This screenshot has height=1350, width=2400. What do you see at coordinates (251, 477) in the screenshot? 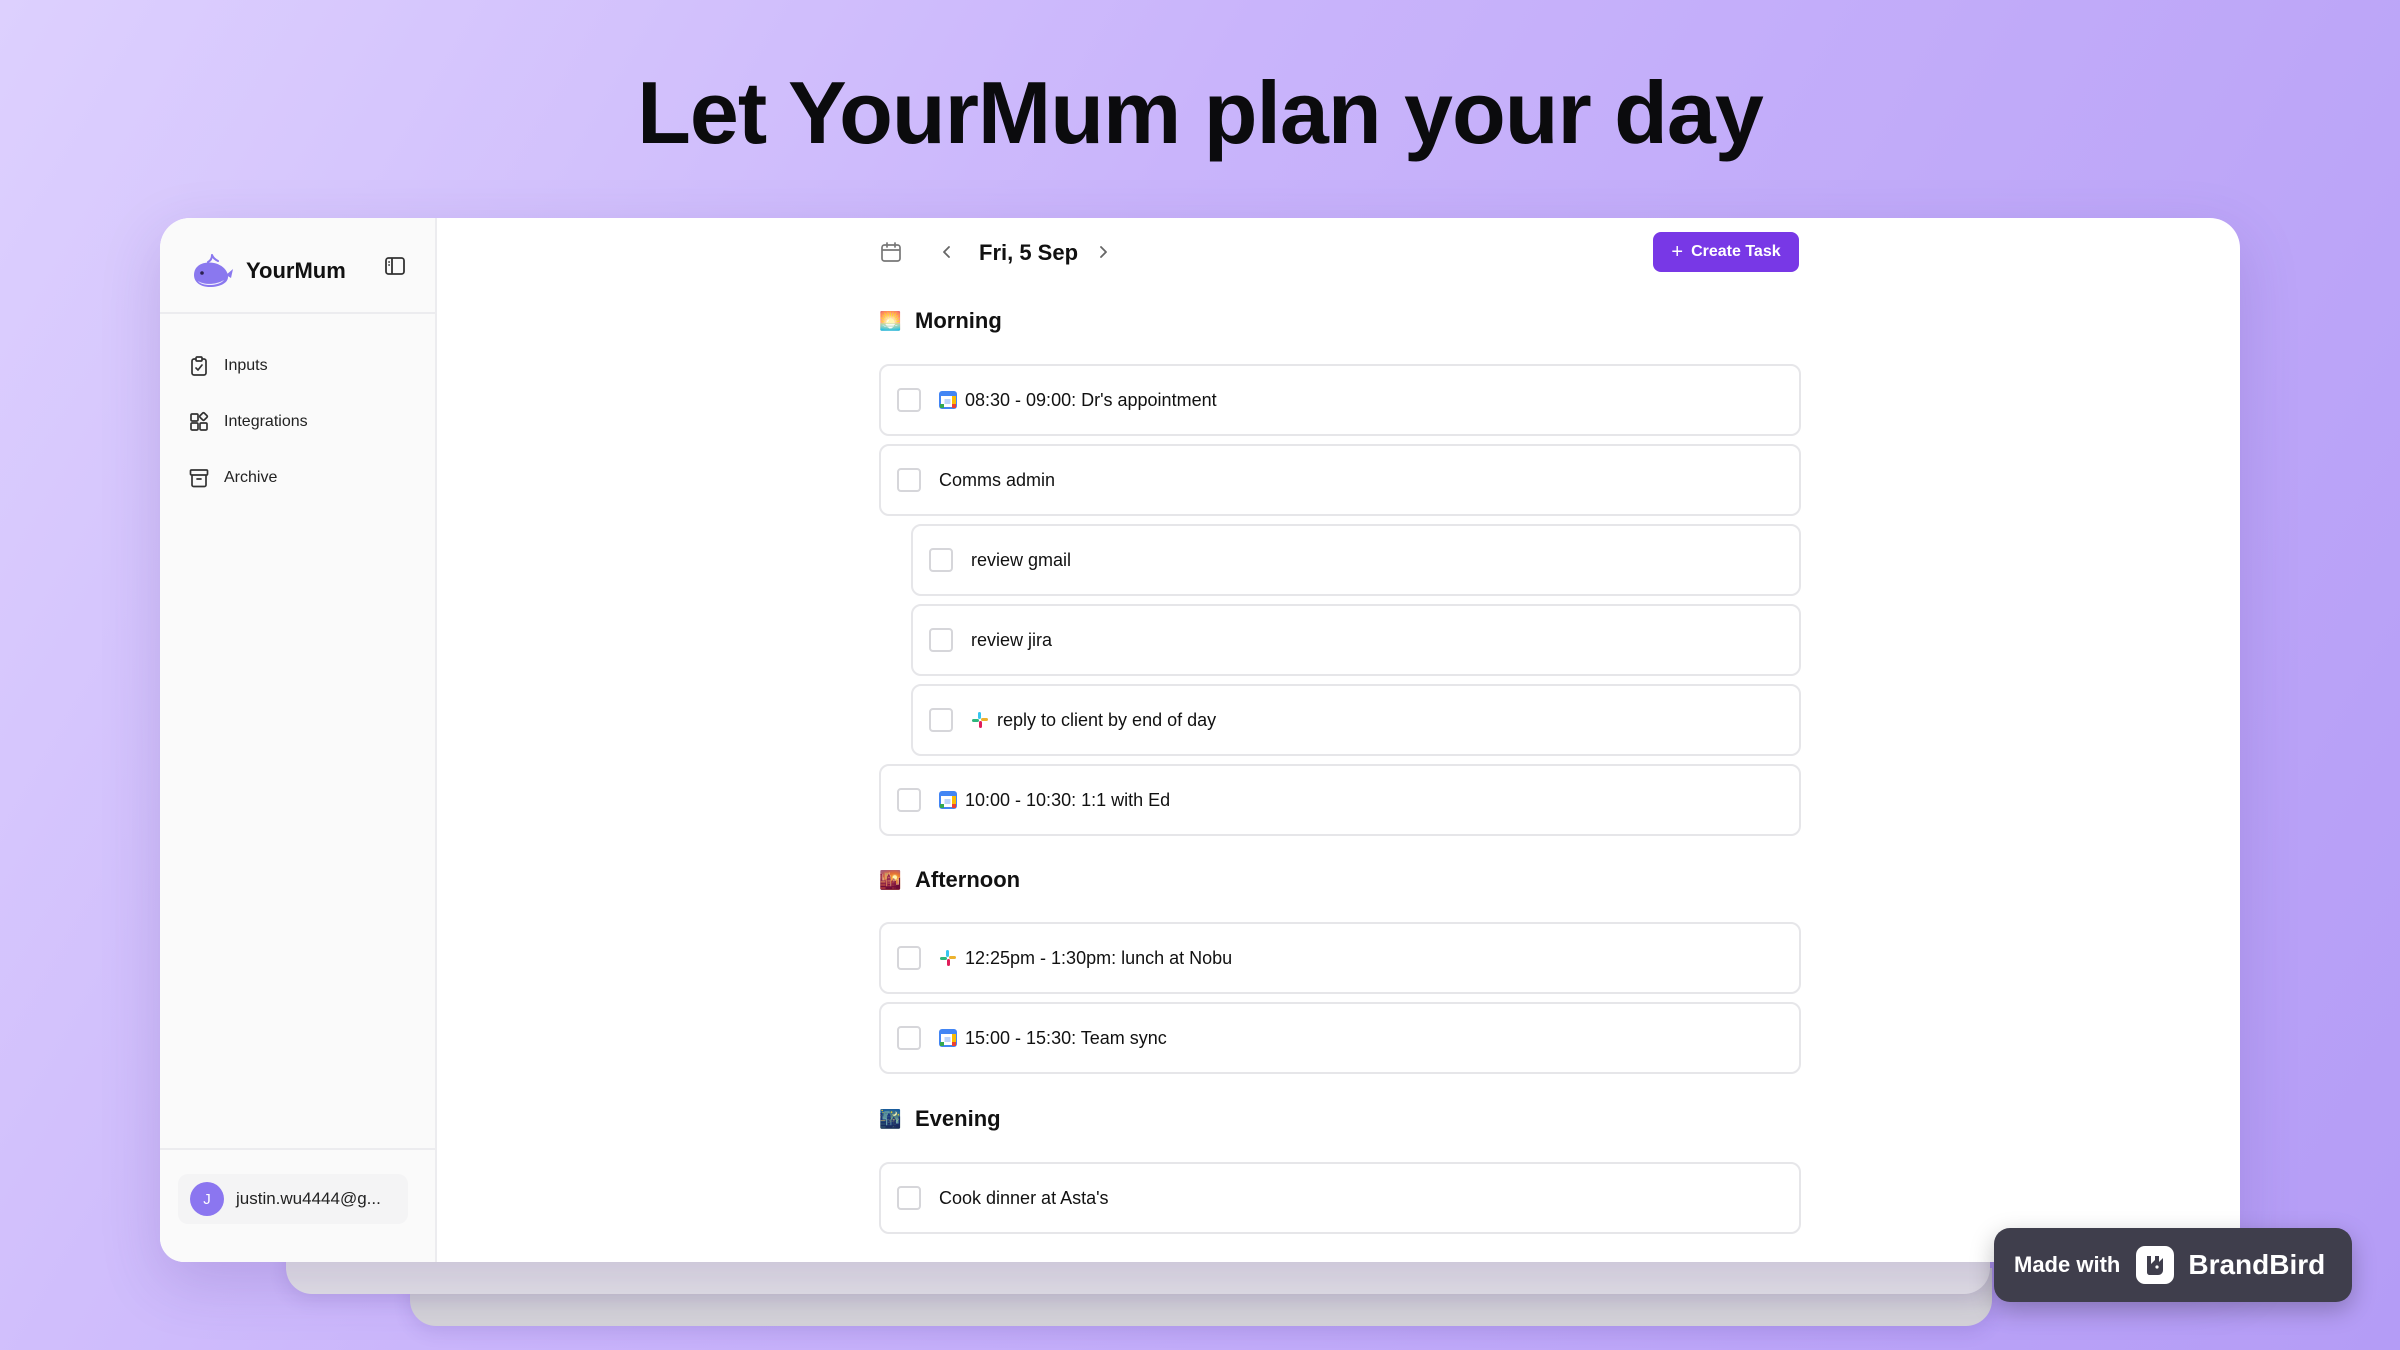
I see `sidebar-item-label: Archive` at bounding box center [251, 477].